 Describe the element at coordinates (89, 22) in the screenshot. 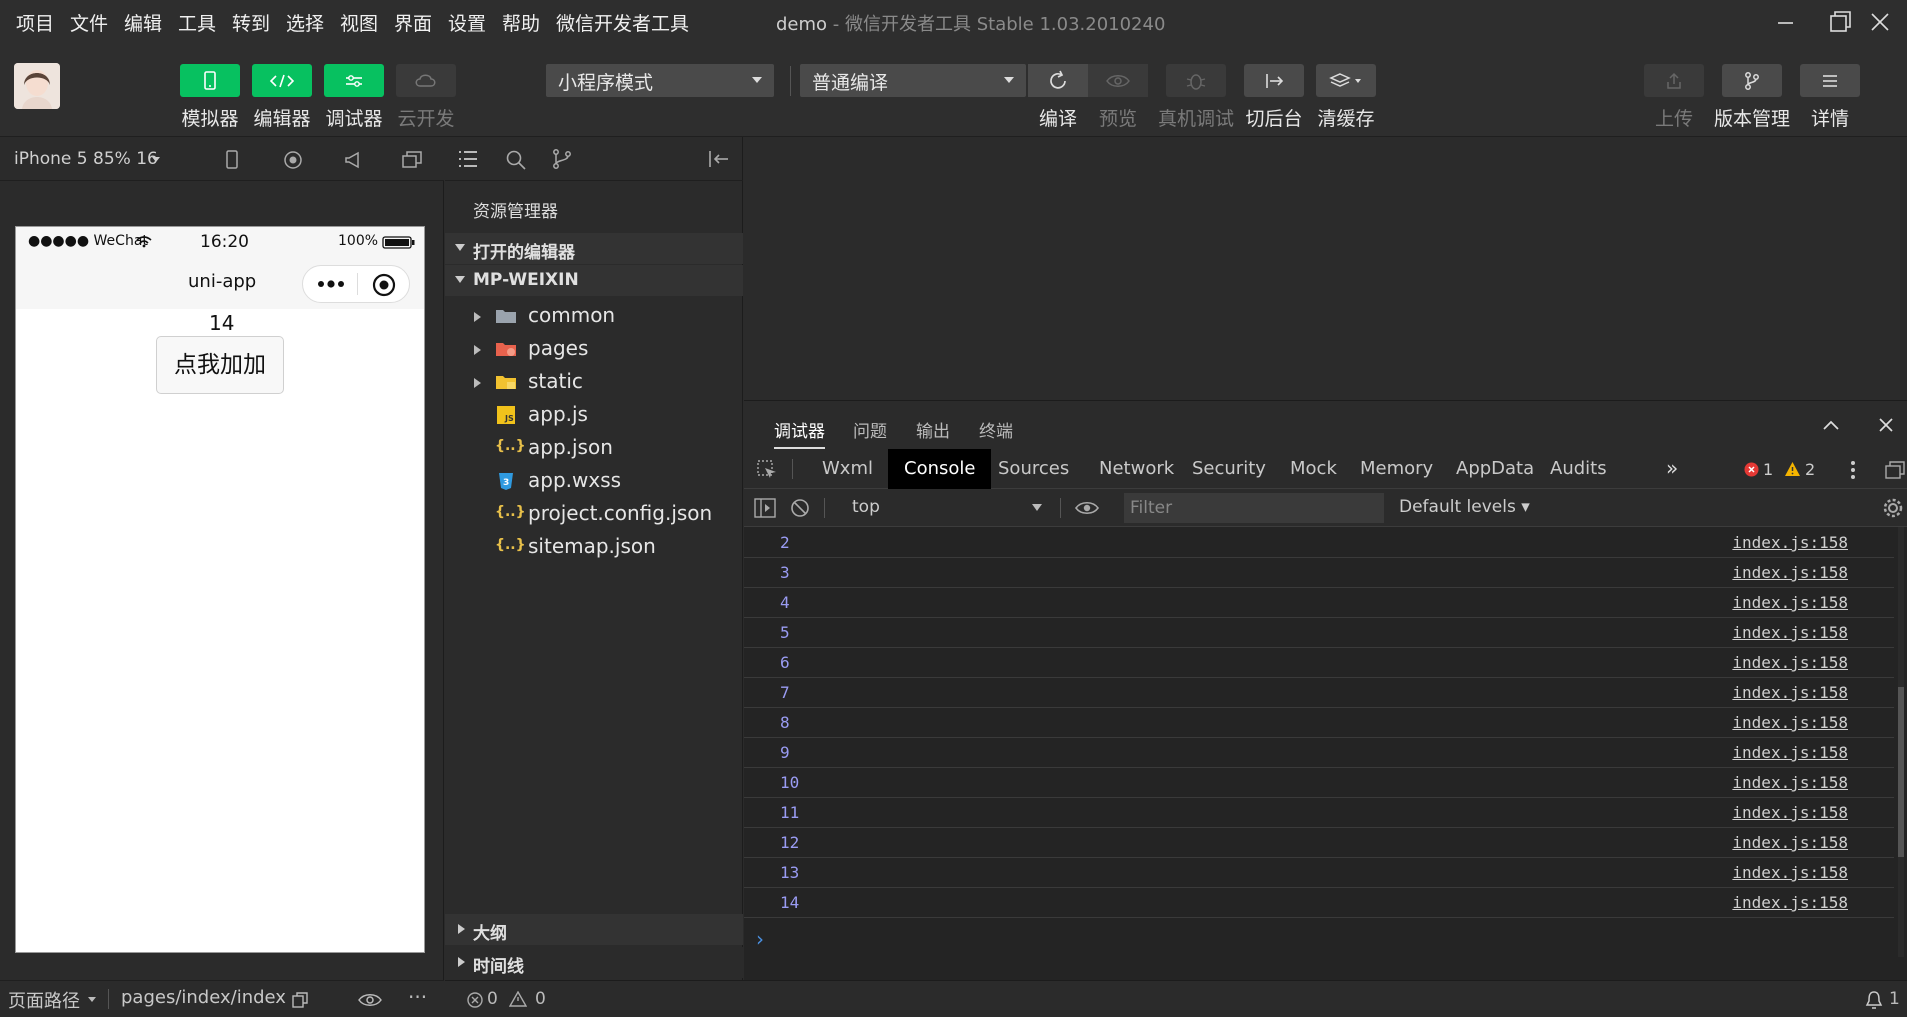

I see `menu-file: 文件` at that location.